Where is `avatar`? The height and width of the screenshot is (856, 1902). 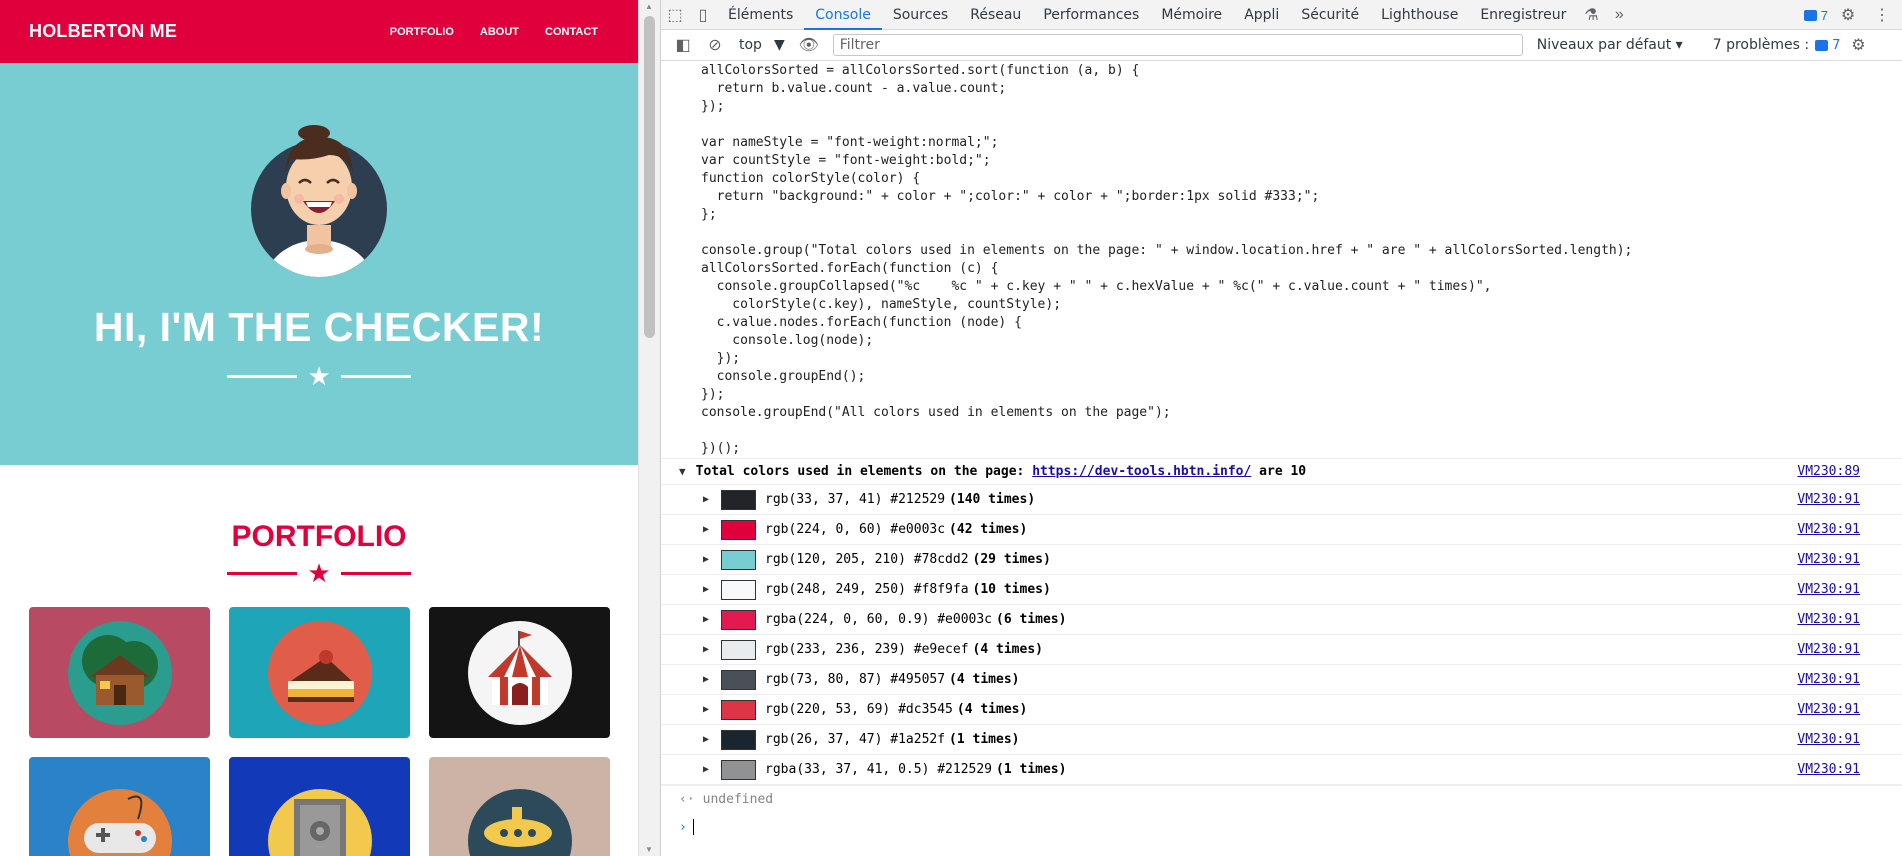 avatar is located at coordinates (319, 201).